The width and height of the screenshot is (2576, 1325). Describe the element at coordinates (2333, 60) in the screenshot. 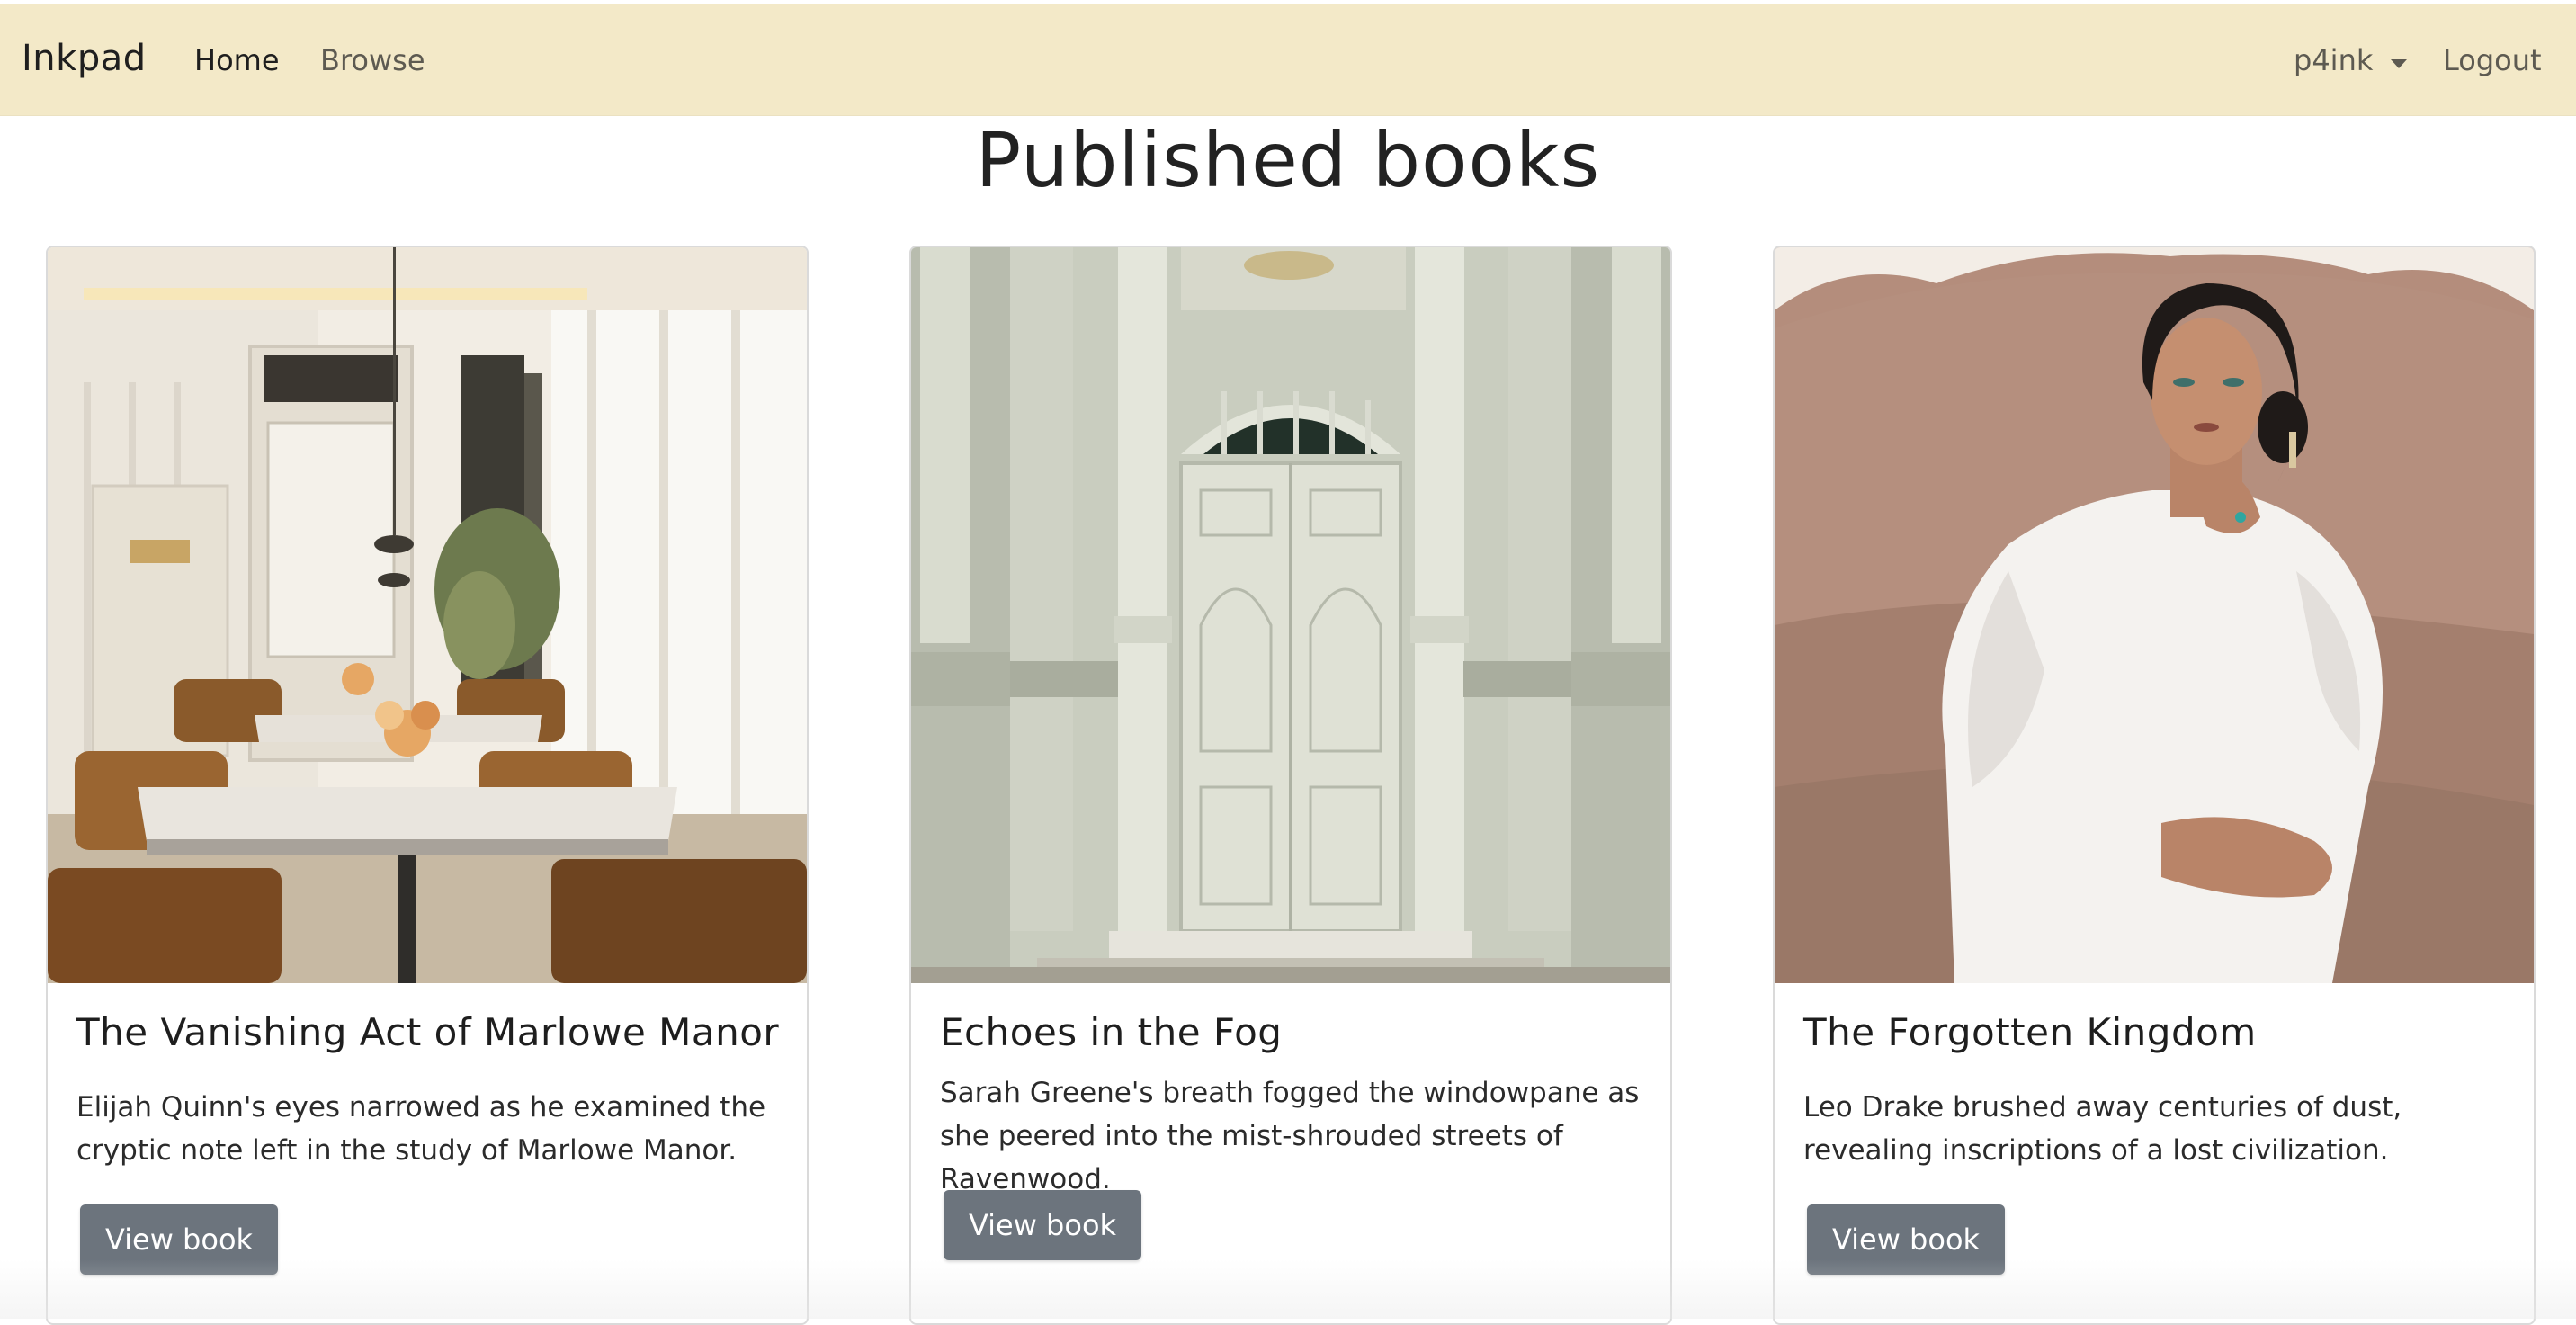

I see `user-menu-toggle: p4ink` at that location.